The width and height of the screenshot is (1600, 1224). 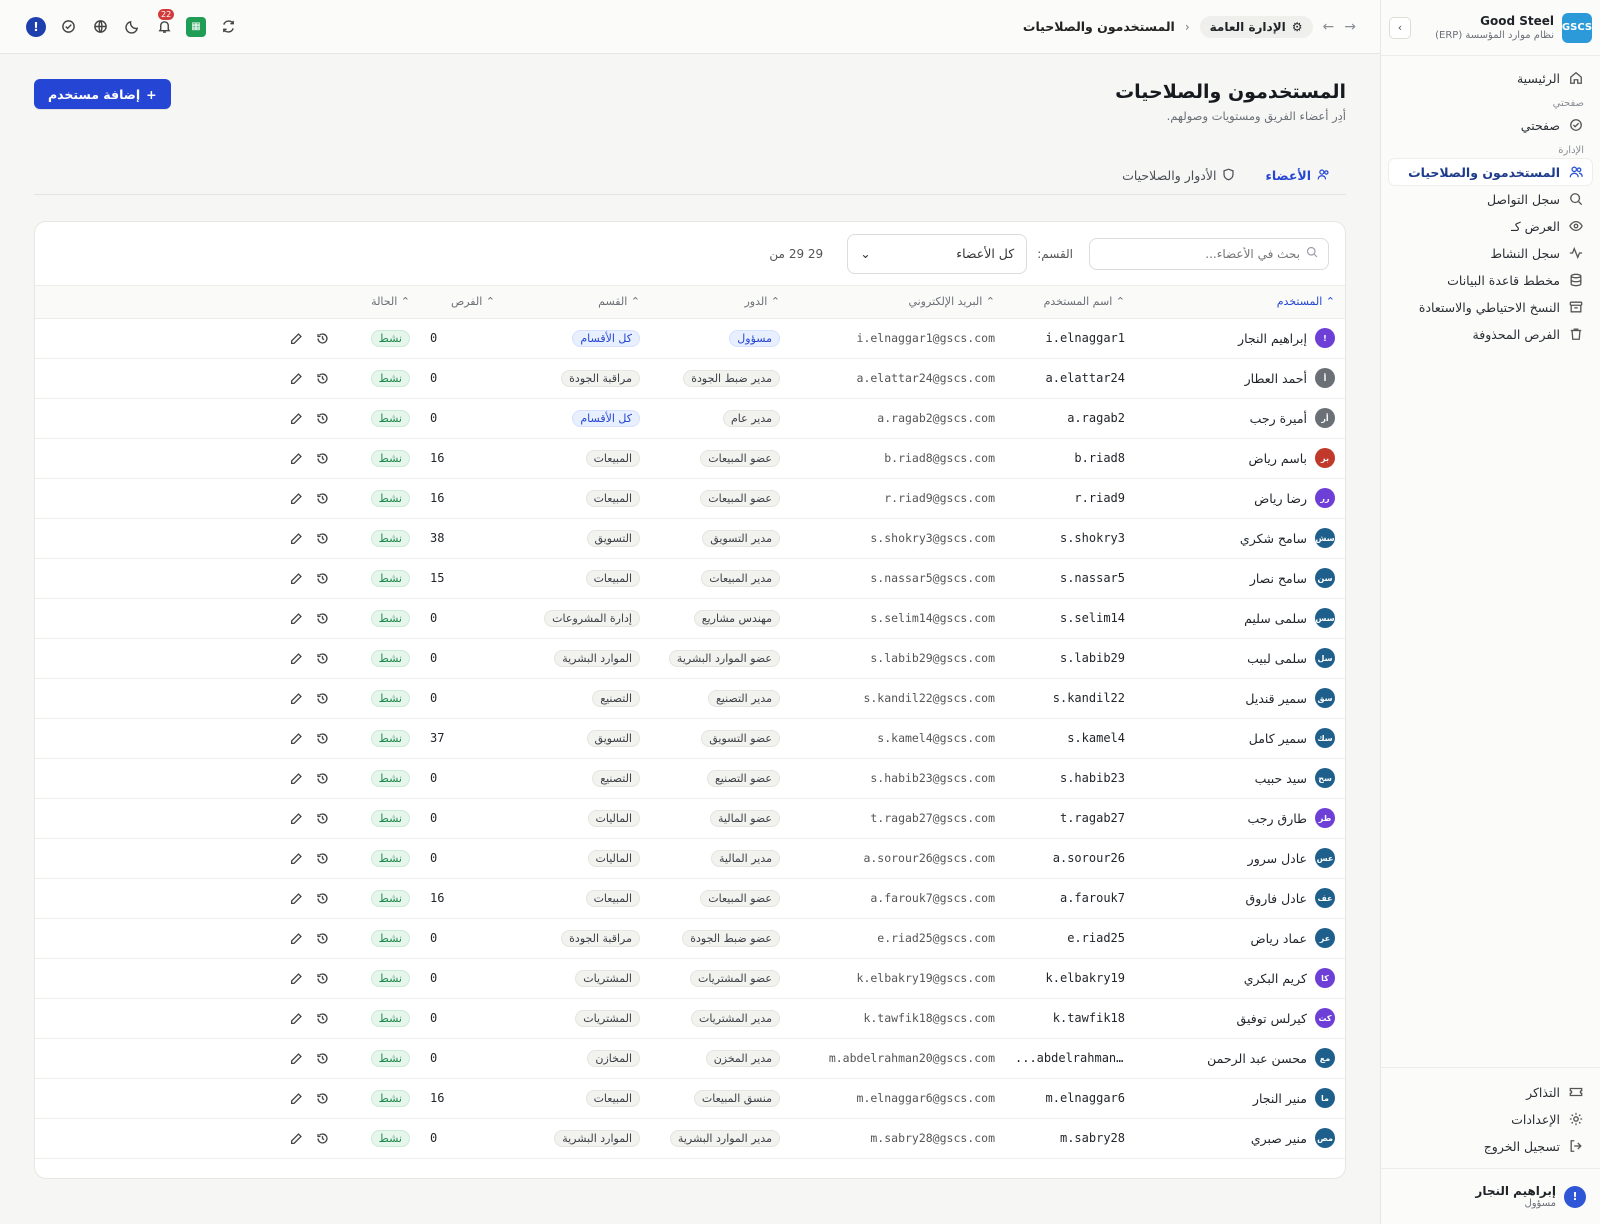 I want to click on sidebar-item-logout: تسجيل الخروج, so click(x=1490, y=1146).